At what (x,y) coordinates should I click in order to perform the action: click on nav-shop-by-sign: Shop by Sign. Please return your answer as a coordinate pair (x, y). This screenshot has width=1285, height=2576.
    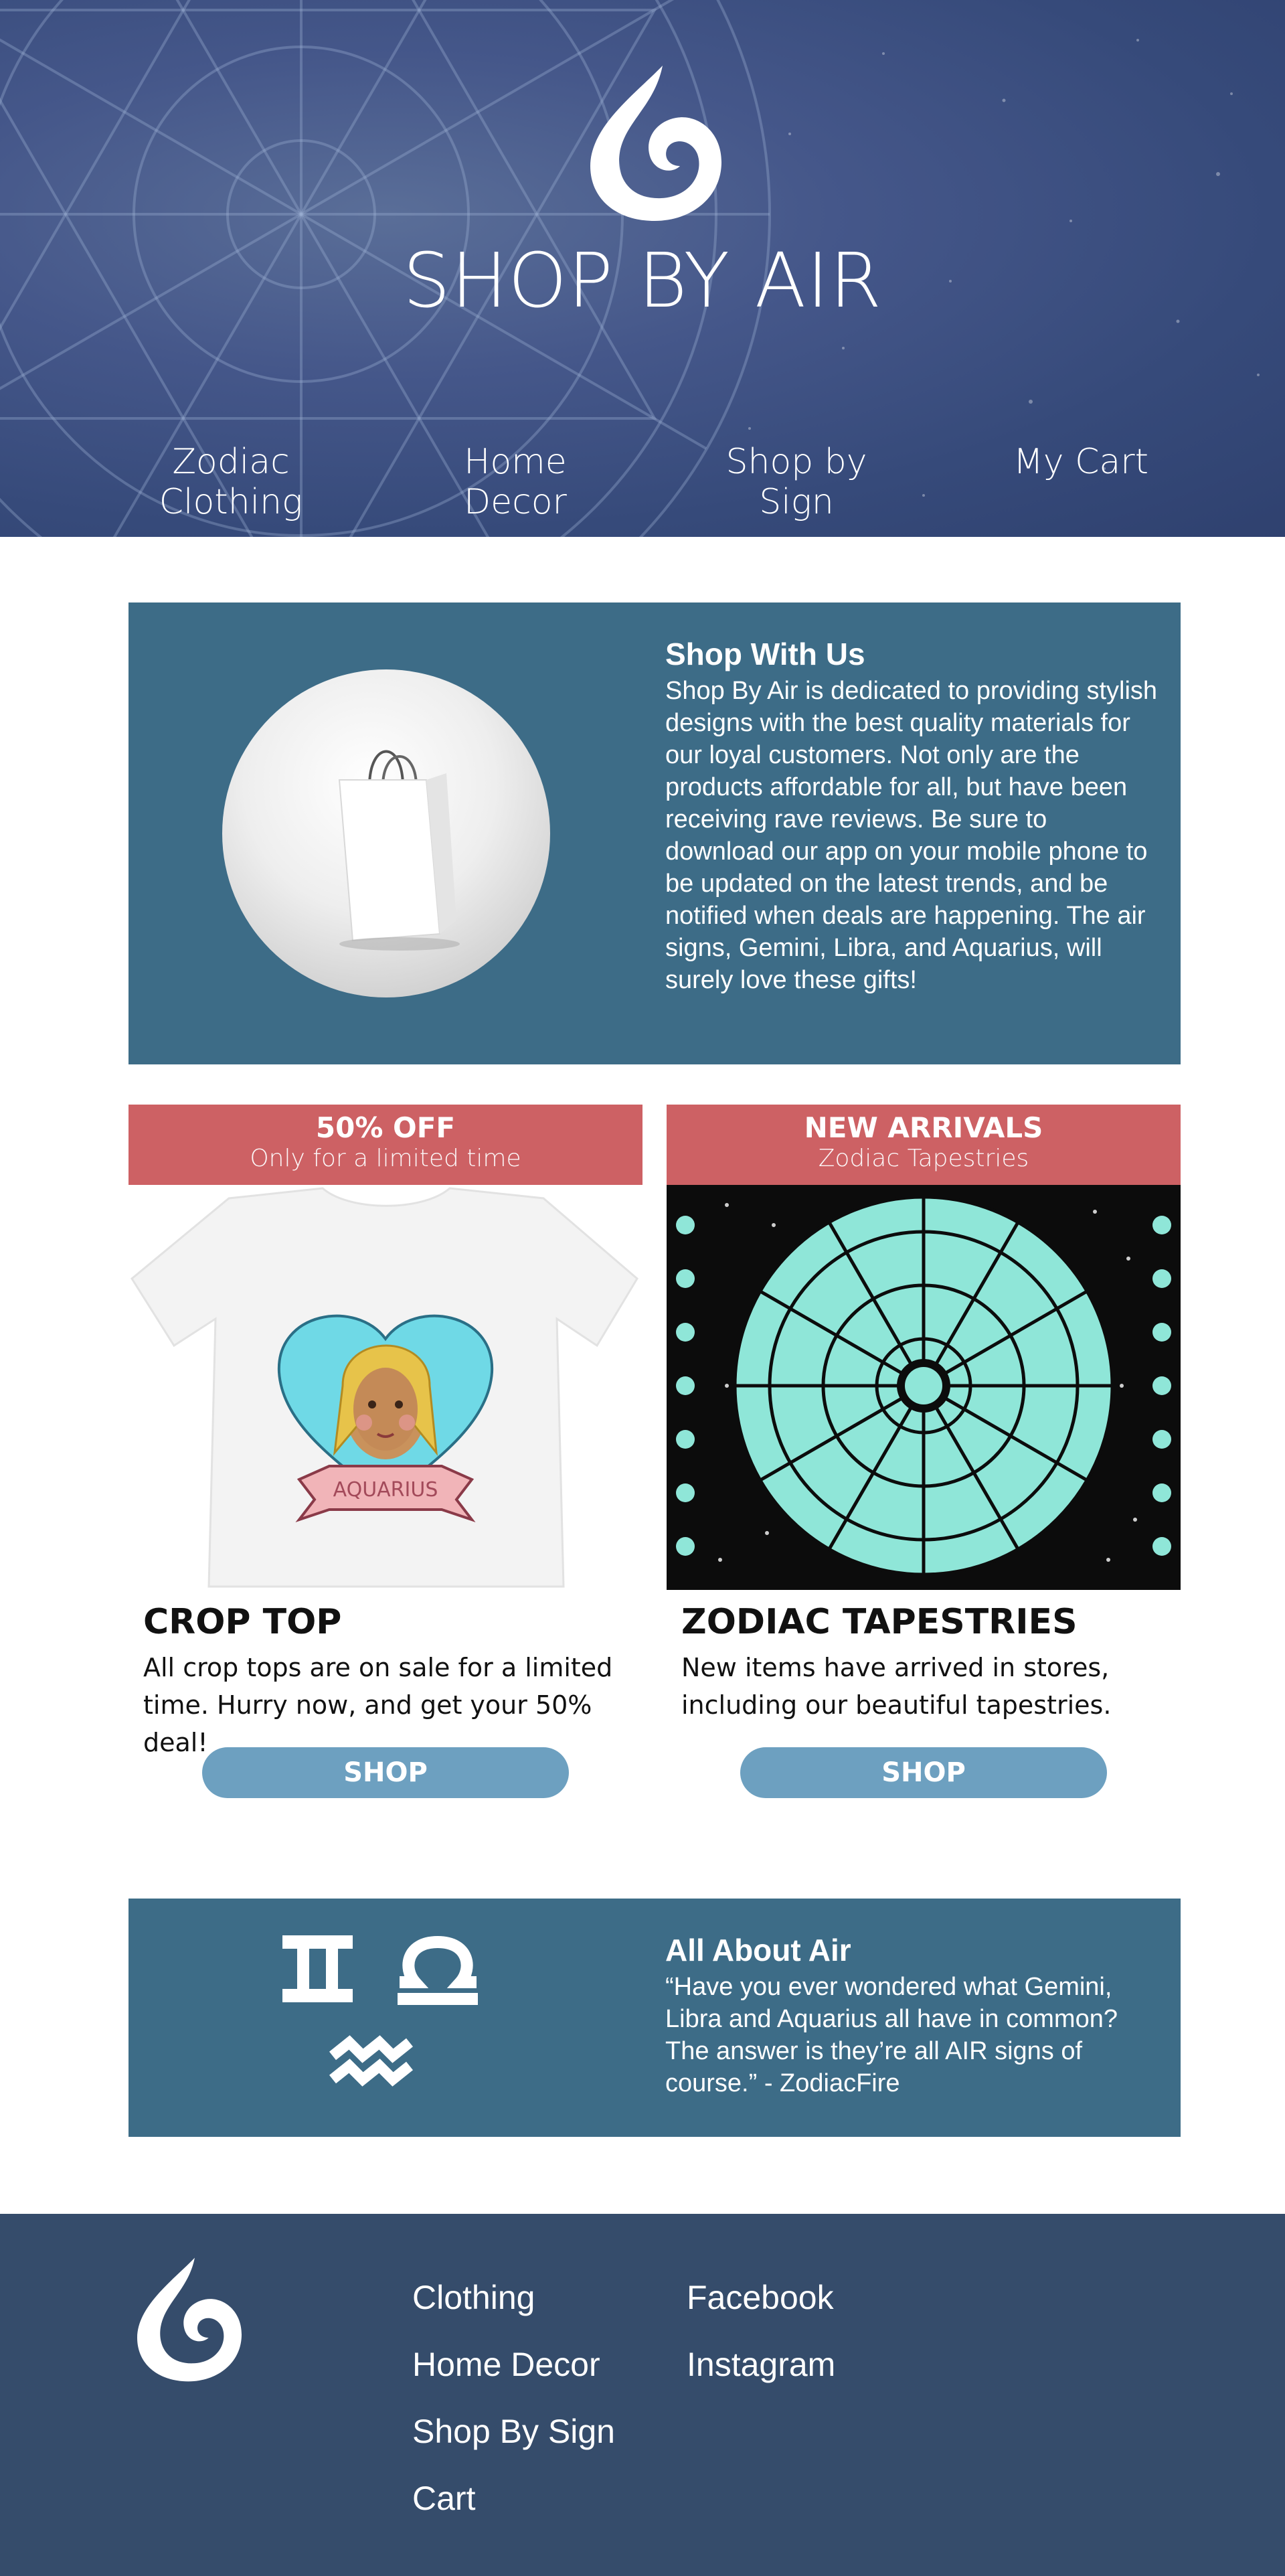
    Looking at the image, I should click on (797, 482).